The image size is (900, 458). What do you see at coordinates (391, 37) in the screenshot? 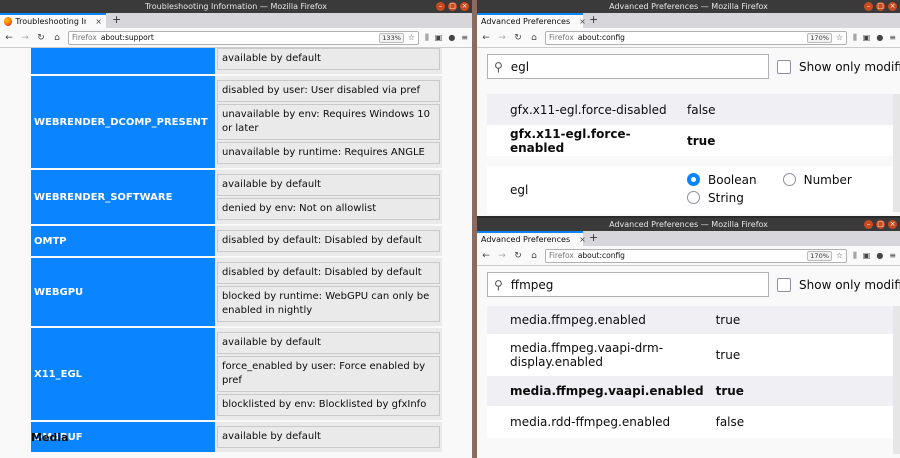
I see `zoom-indicator: 133%` at bounding box center [391, 37].